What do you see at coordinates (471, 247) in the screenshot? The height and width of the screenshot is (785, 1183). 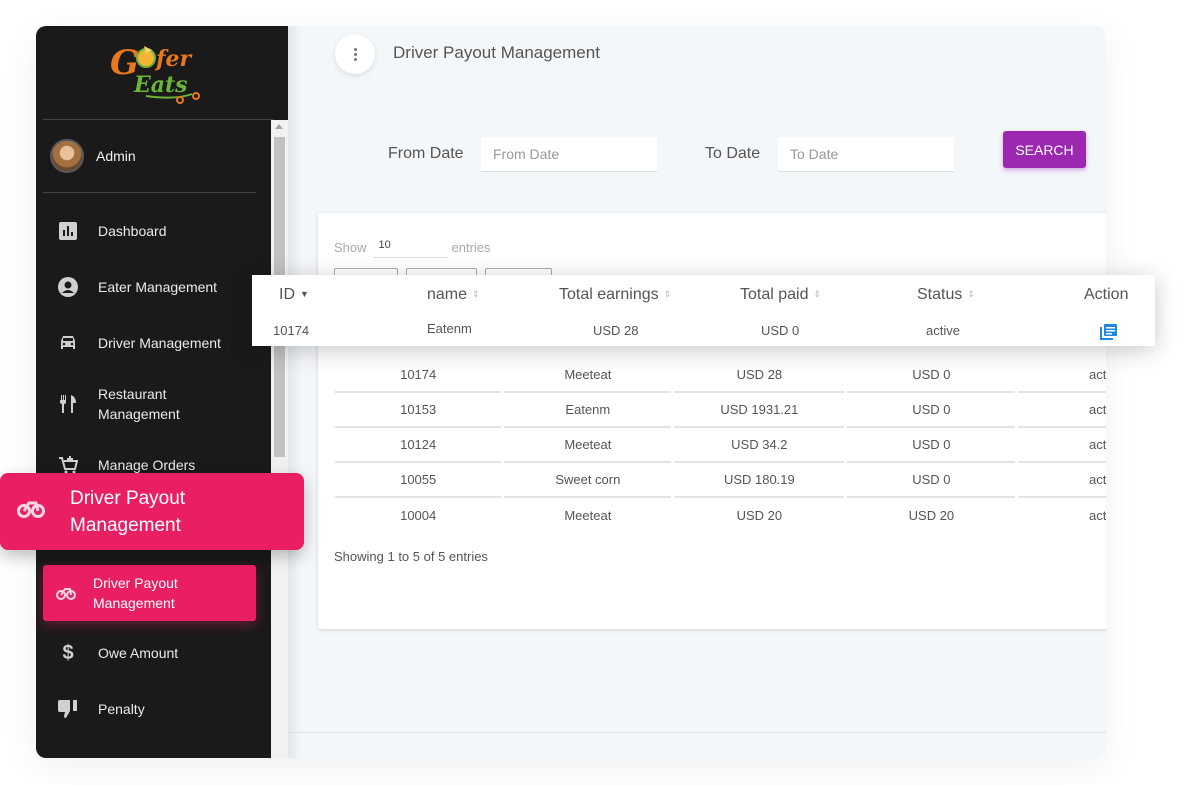 I see `entries-label: entries` at bounding box center [471, 247].